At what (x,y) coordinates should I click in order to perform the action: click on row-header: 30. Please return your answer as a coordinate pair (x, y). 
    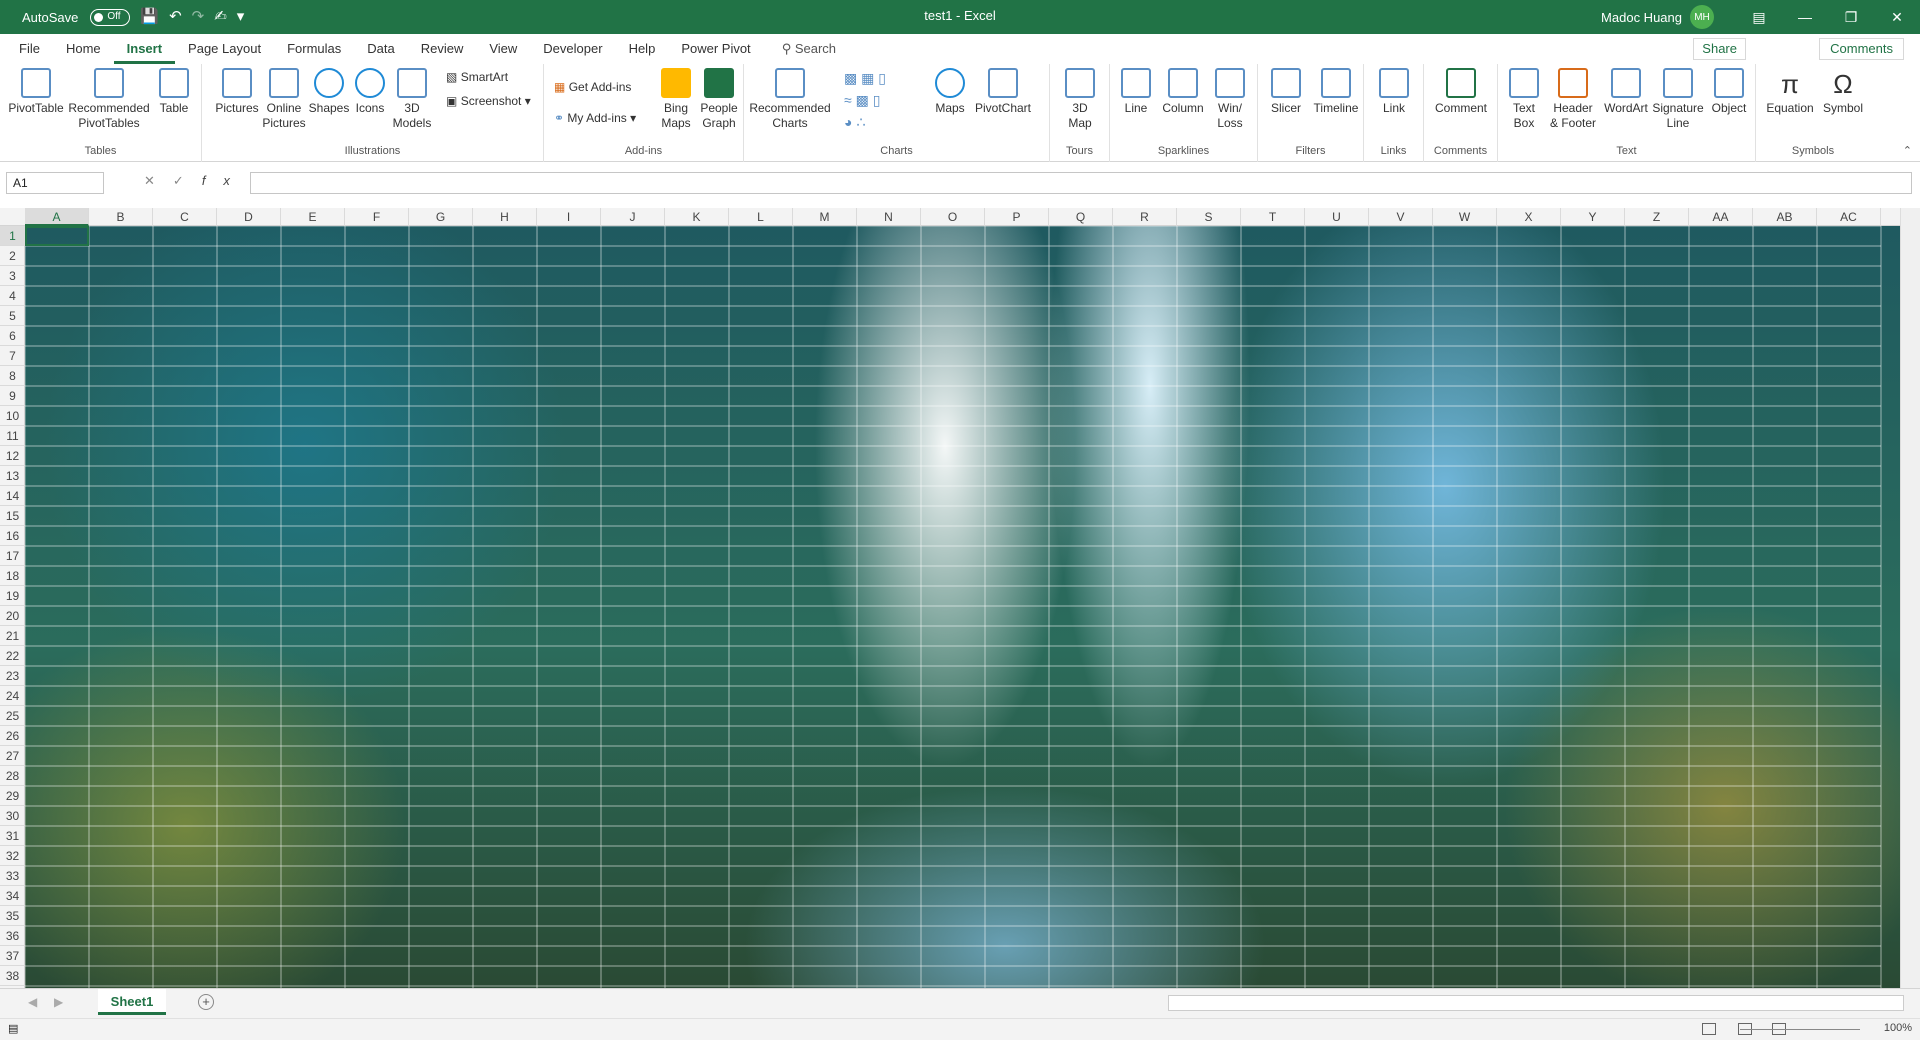
    Looking at the image, I should click on (12, 816).